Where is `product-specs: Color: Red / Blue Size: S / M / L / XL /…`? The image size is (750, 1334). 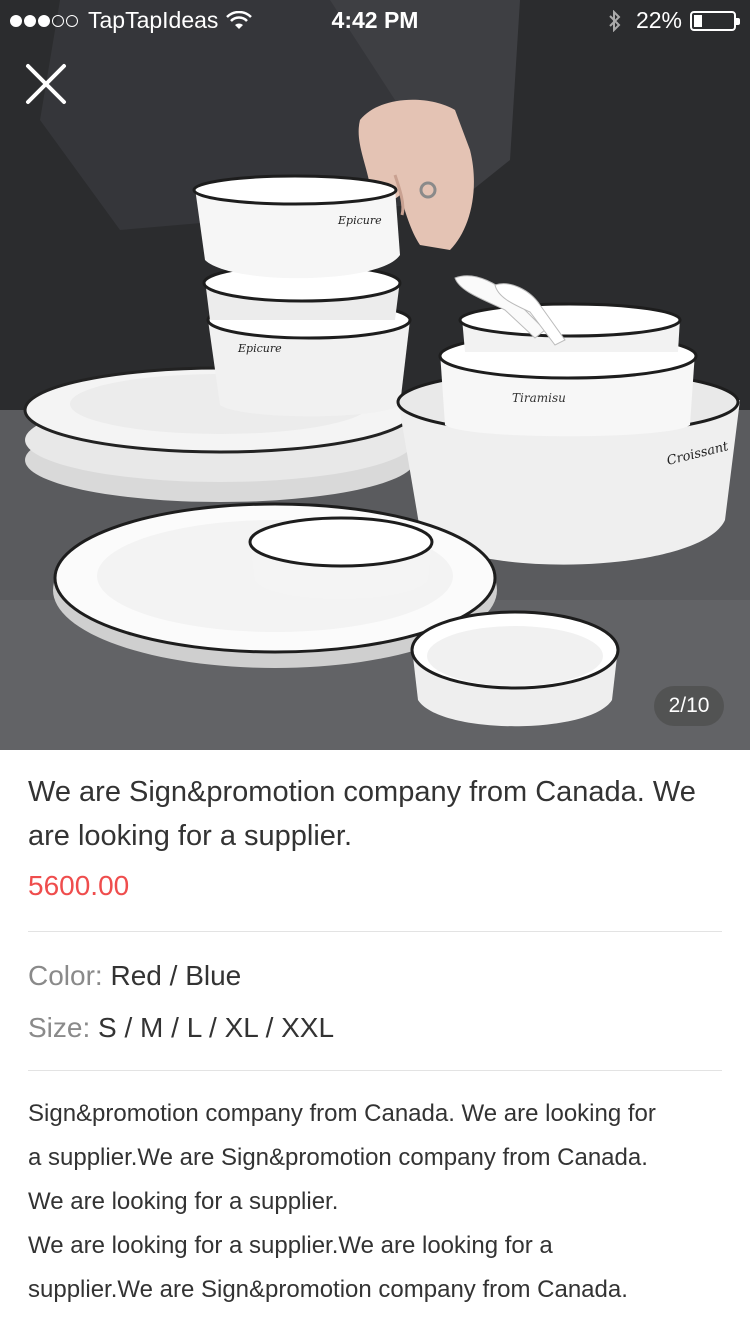 product-specs: Color: Red / Blue Size: S / M / L / XL /… is located at coordinates (375, 1007).